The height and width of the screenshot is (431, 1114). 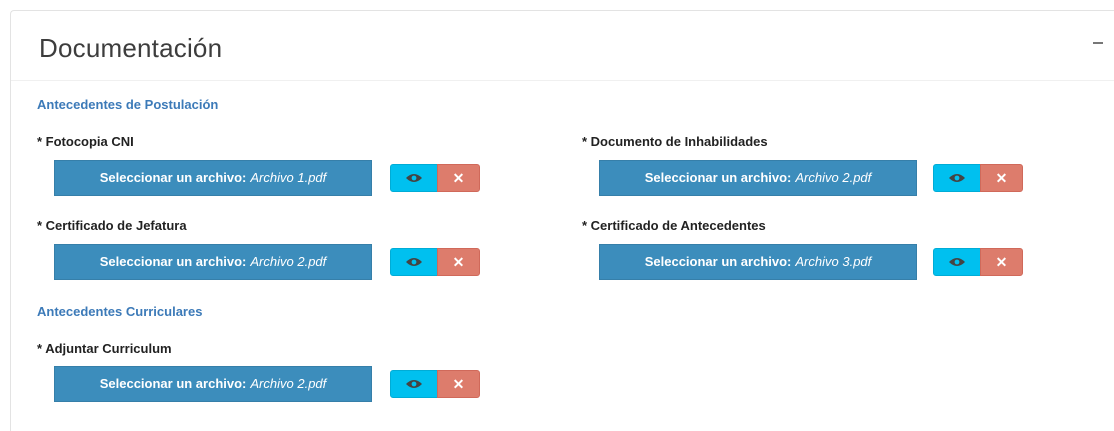 What do you see at coordinates (675, 141) in the screenshot?
I see `field-label-inhabilidades: * Documento de Inhabilidades` at bounding box center [675, 141].